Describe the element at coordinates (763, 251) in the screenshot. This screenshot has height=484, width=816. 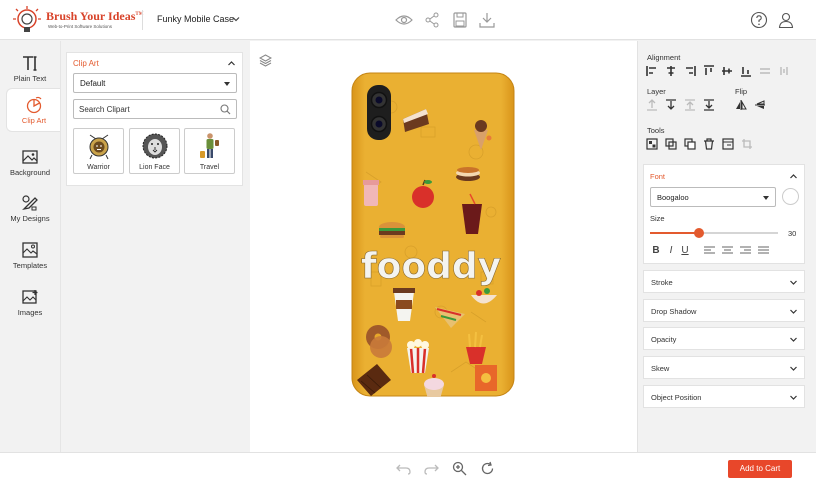
I see `text-align-justify-icon` at that location.